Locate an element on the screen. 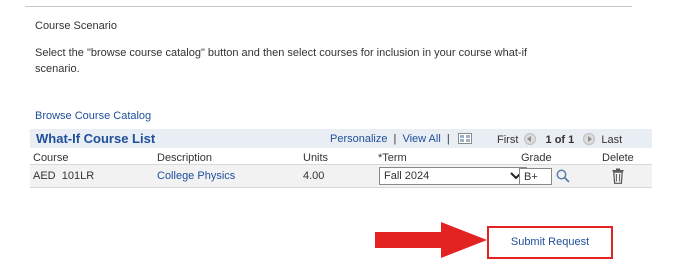  column-header-grade: Grade is located at coordinates (536, 158).